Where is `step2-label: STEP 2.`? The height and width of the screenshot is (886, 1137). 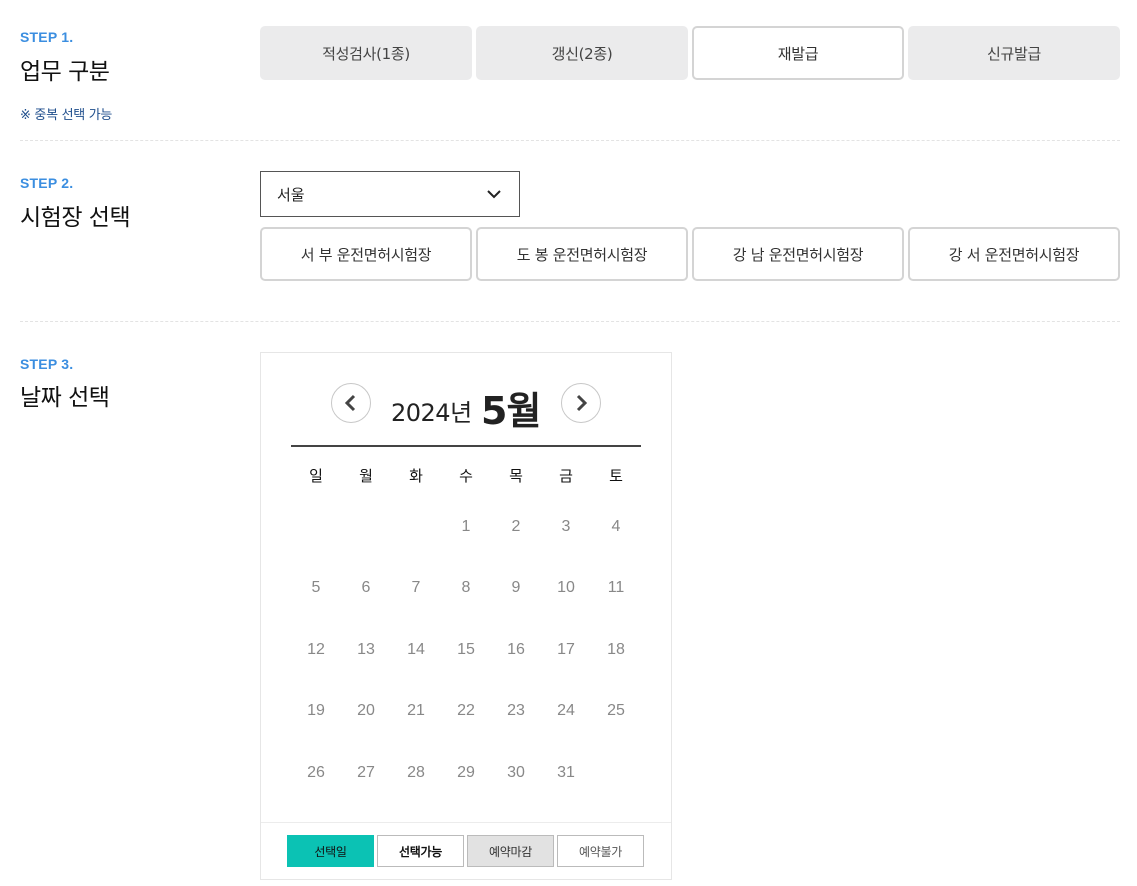 step2-label: STEP 2. is located at coordinates (47, 183).